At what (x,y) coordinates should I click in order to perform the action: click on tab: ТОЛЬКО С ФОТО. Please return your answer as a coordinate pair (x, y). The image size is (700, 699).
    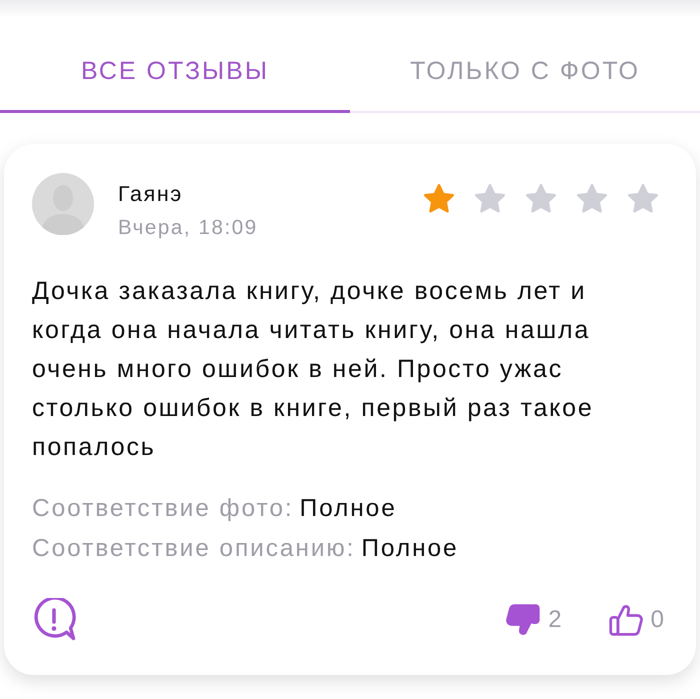
    Looking at the image, I should click on (525, 65).